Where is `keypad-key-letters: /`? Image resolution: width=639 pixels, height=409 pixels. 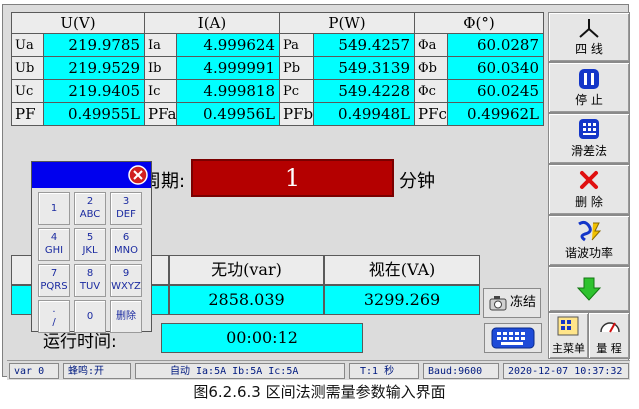
keypad-key-letters: / is located at coordinates (54, 322).